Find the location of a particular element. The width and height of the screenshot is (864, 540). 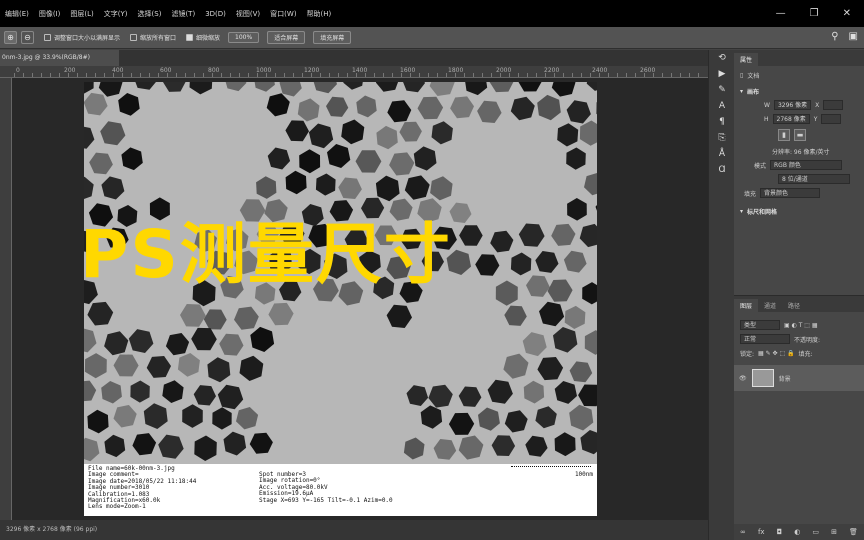

maximize-button: ❐ is located at coordinates (814, 13).